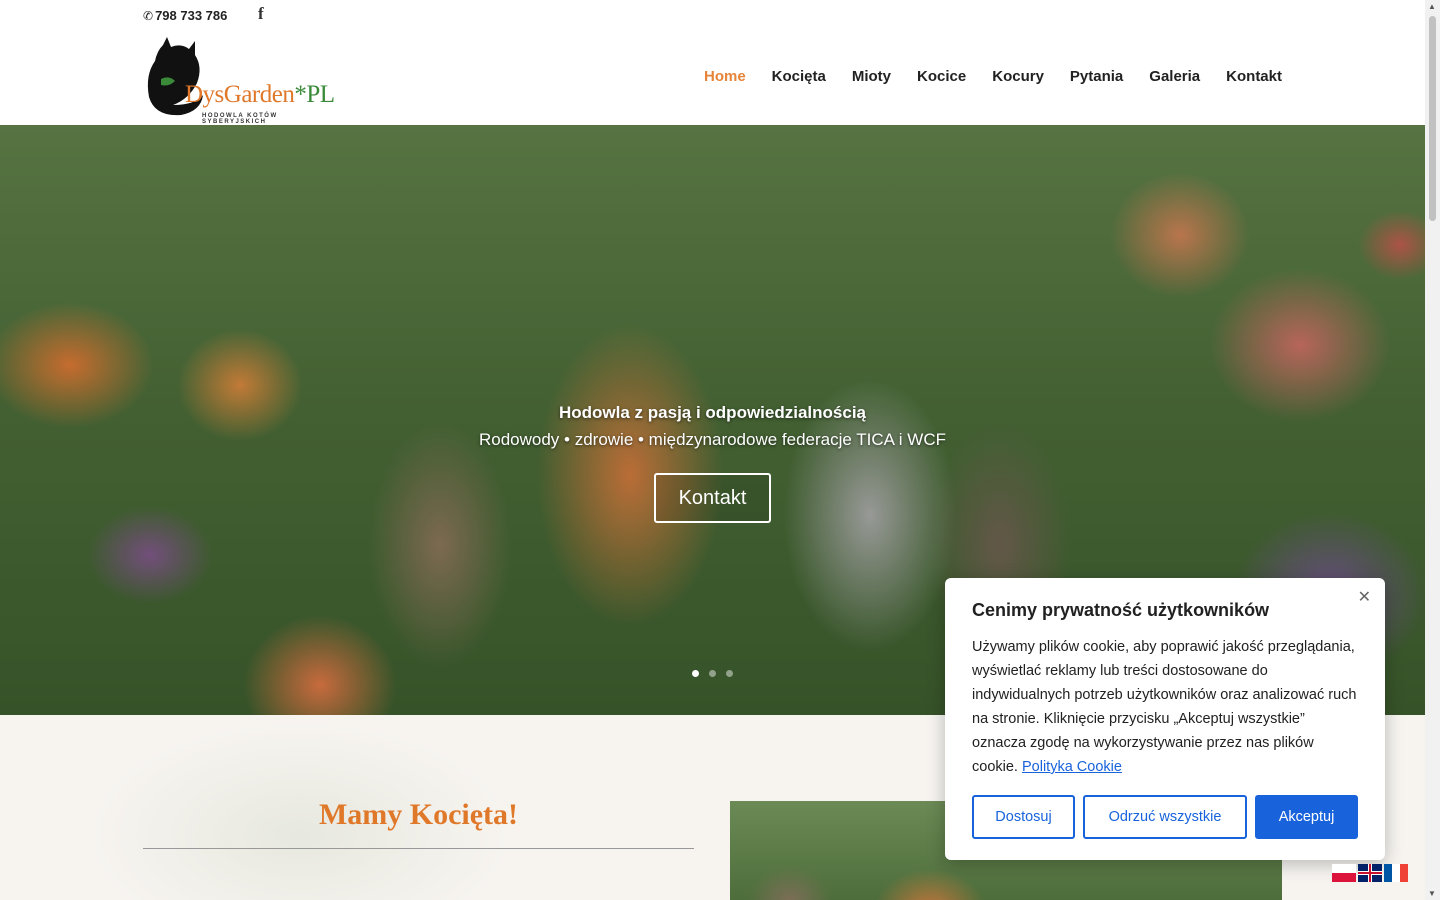 This screenshot has width=1440, height=900. Describe the element at coordinates (240, 80) in the screenshot. I see `site-logo: DysGarden*PL HODOWLA KOTÓW SYBERYJSKICH` at that location.